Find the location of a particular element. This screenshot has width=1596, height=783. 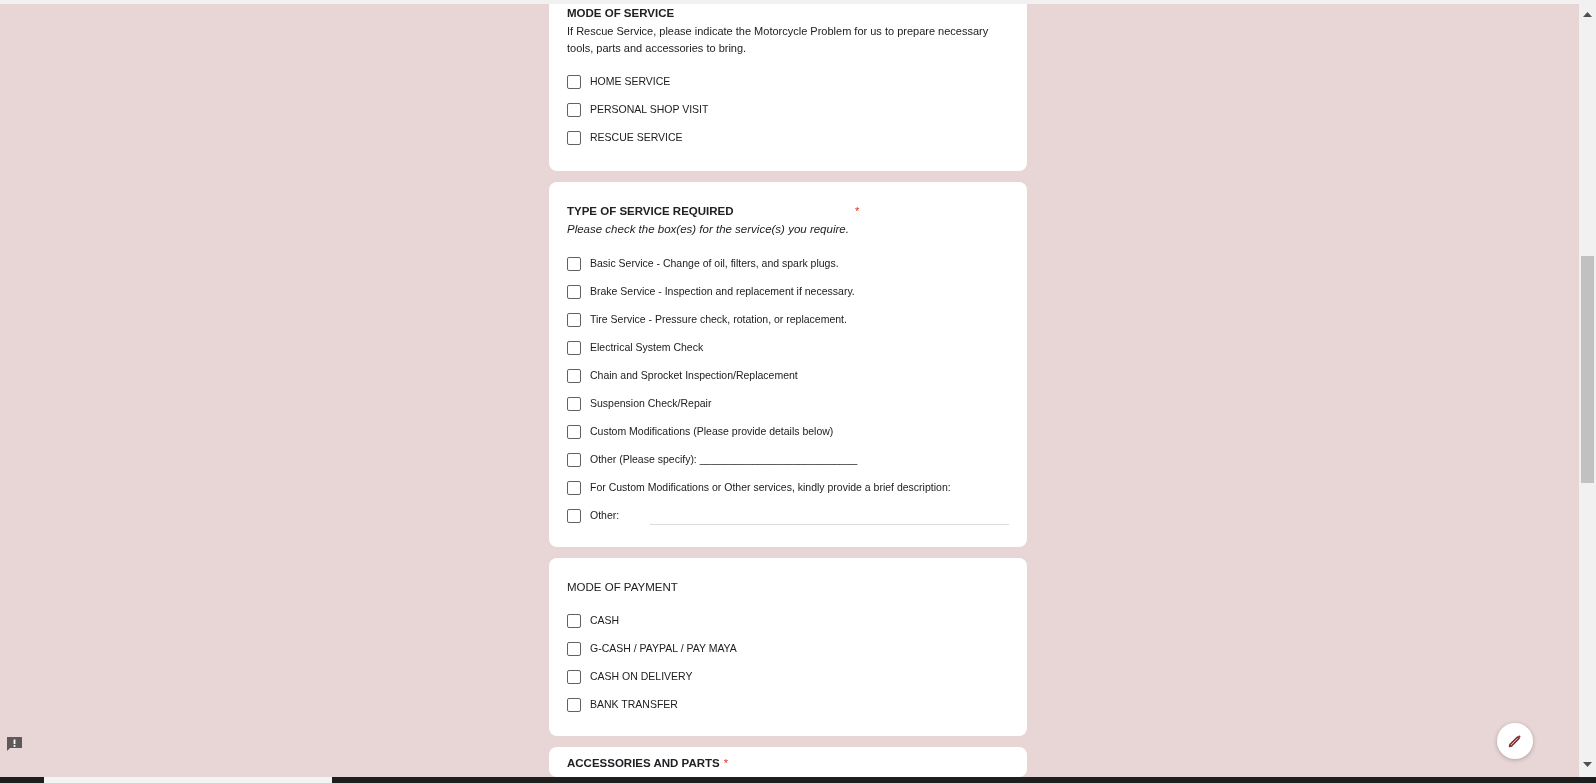

option-label: CASH ON DELIVERY is located at coordinates (641, 676).